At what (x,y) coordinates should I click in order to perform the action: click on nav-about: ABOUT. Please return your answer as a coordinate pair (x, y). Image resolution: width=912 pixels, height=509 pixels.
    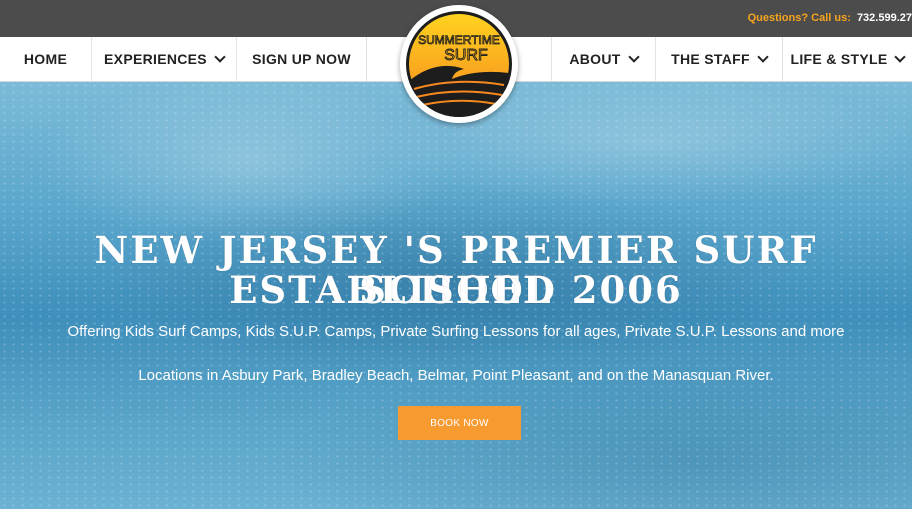
    Looking at the image, I should click on (603, 59).